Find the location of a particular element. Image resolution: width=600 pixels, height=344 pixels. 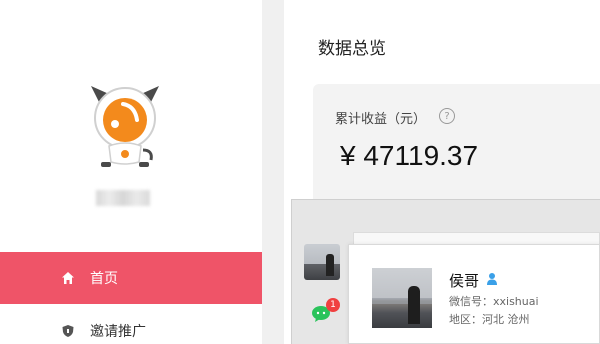

earnings-label: 累计收益（元） is located at coordinates (381, 119).